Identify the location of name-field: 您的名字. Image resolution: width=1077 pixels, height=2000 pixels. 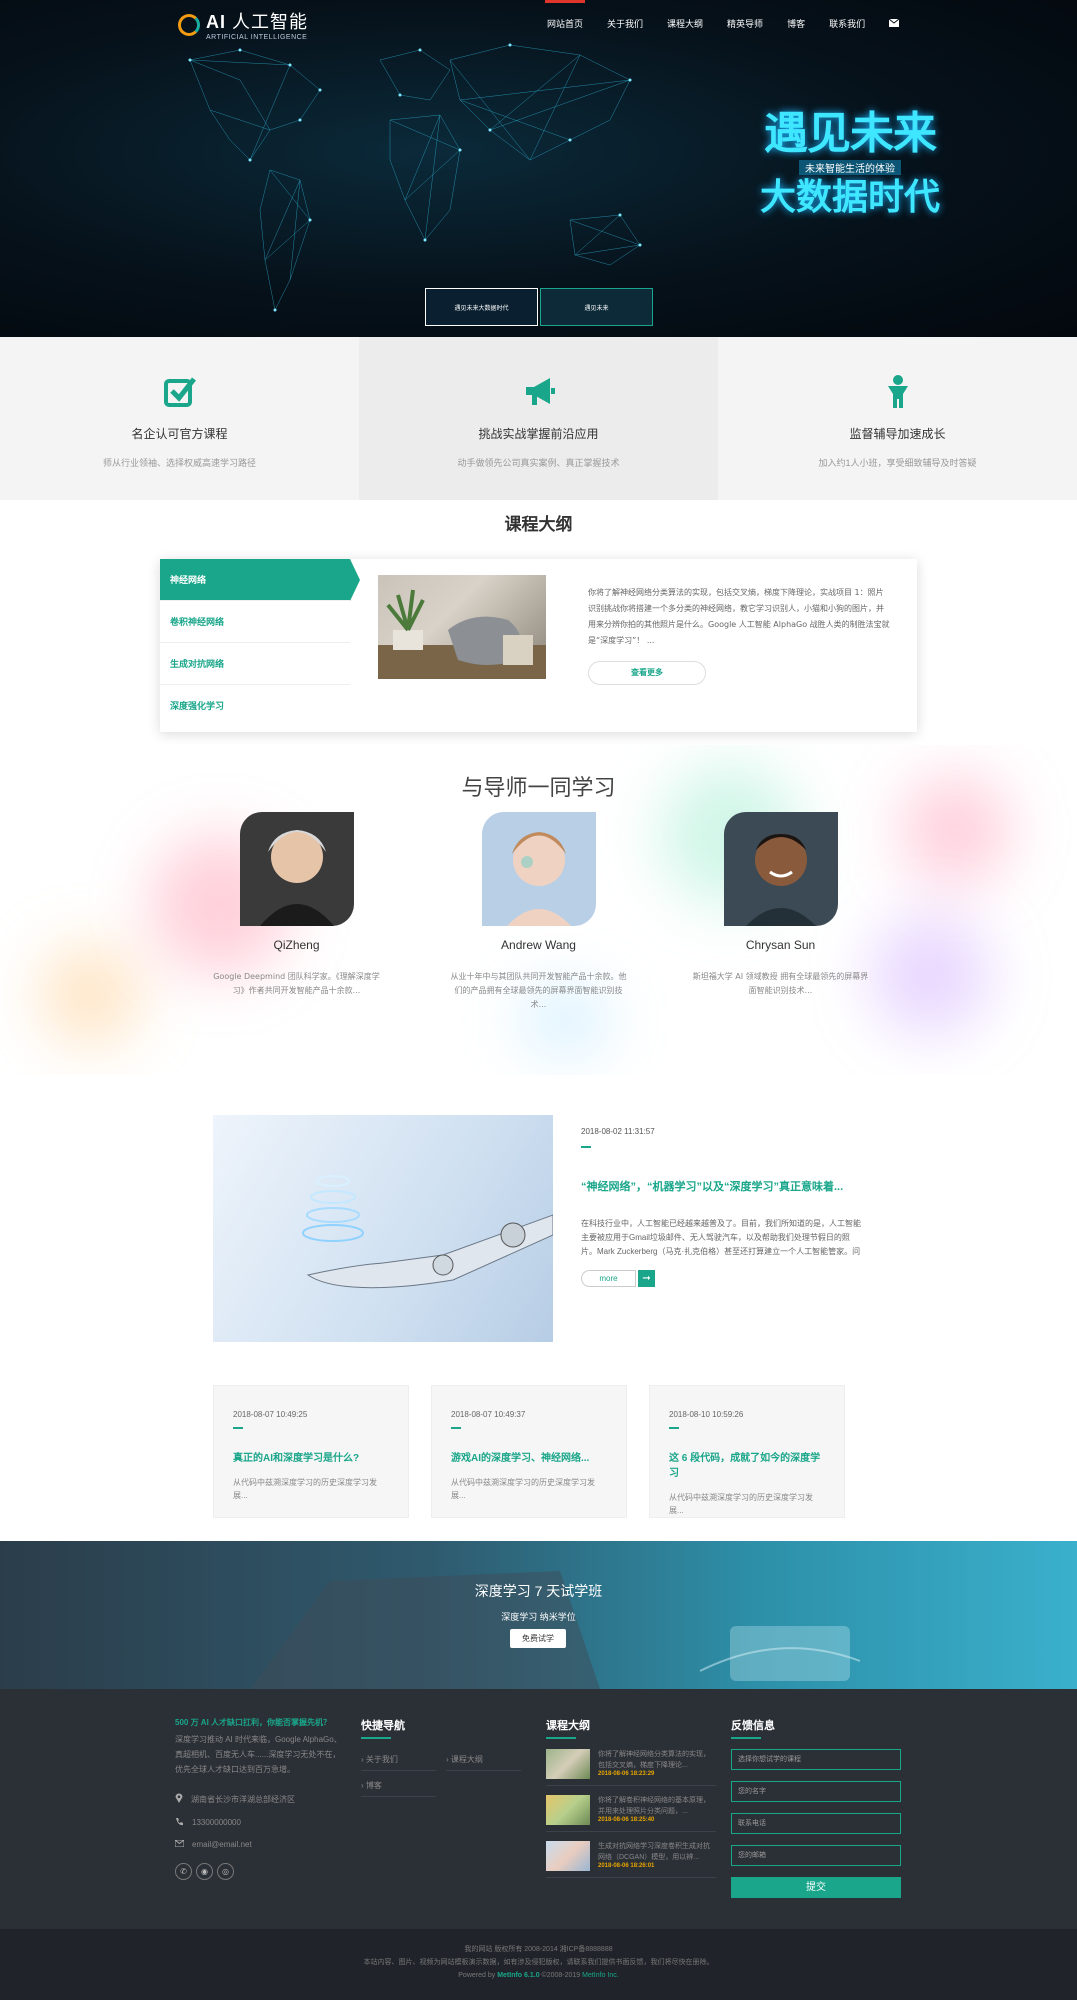
(816, 1791).